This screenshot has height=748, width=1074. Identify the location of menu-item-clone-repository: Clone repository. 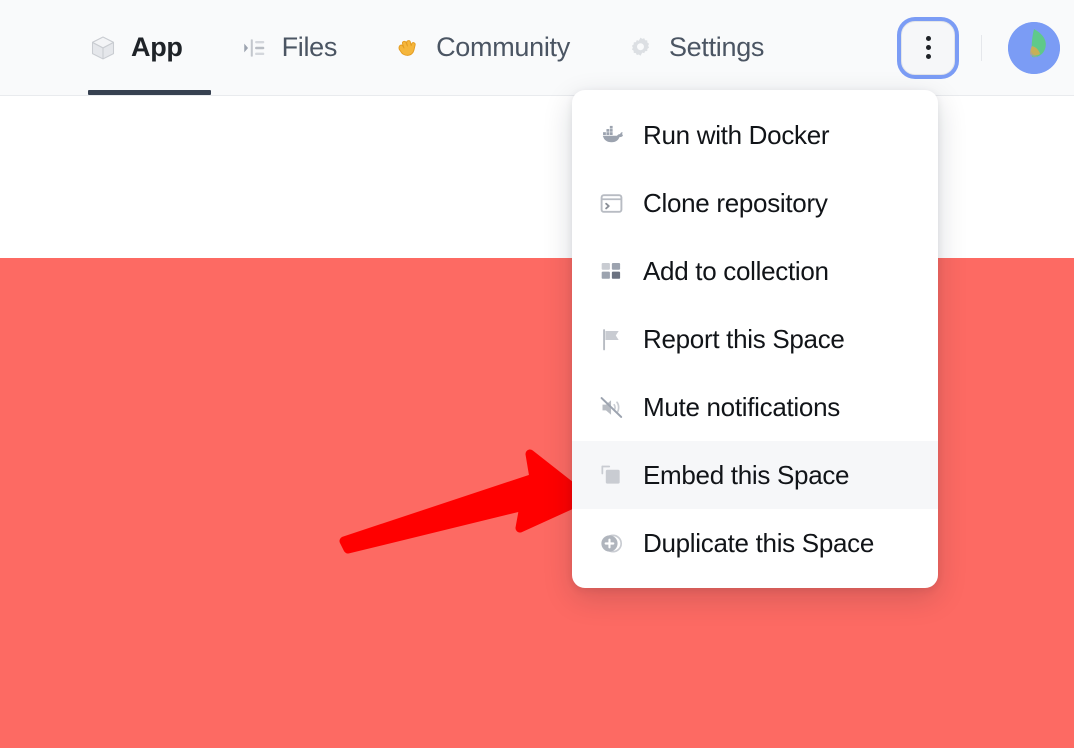
(755, 203).